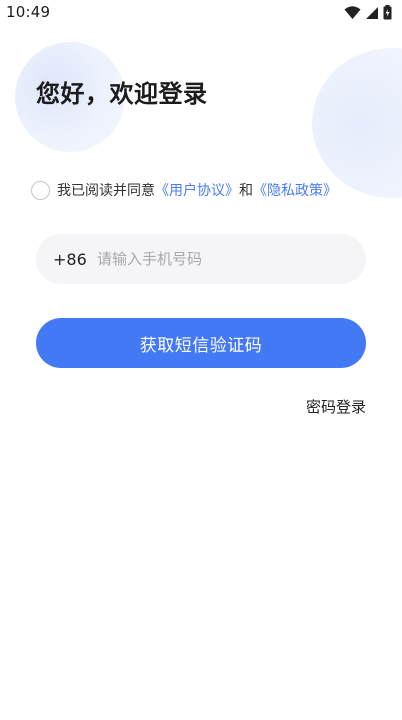 The height and width of the screenshot is (720, 402). Describe the element at coordinates (40, 190) in the screenshot. I see `agreement-checkbox` at that location.